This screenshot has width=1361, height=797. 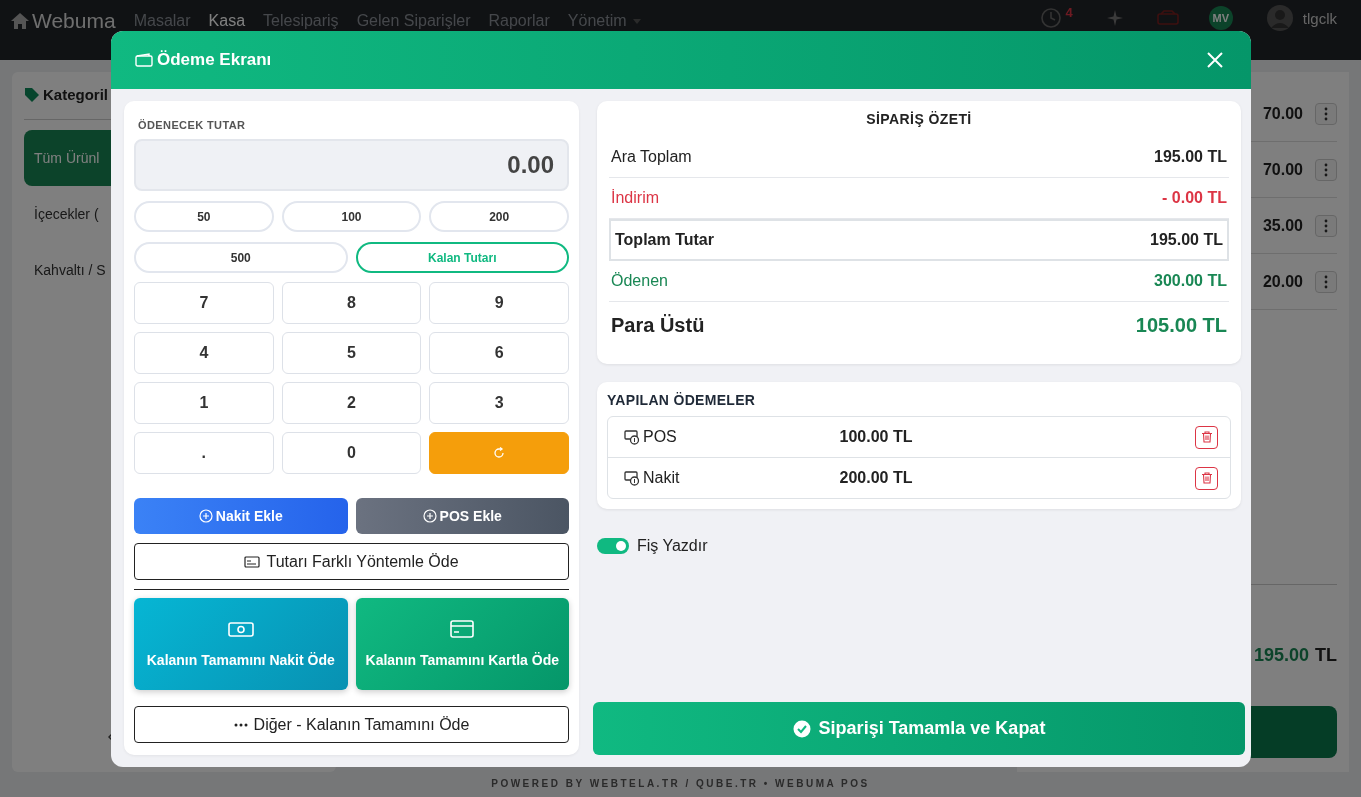 I want to click on keypad-key: ., so click(x=204, y=453).